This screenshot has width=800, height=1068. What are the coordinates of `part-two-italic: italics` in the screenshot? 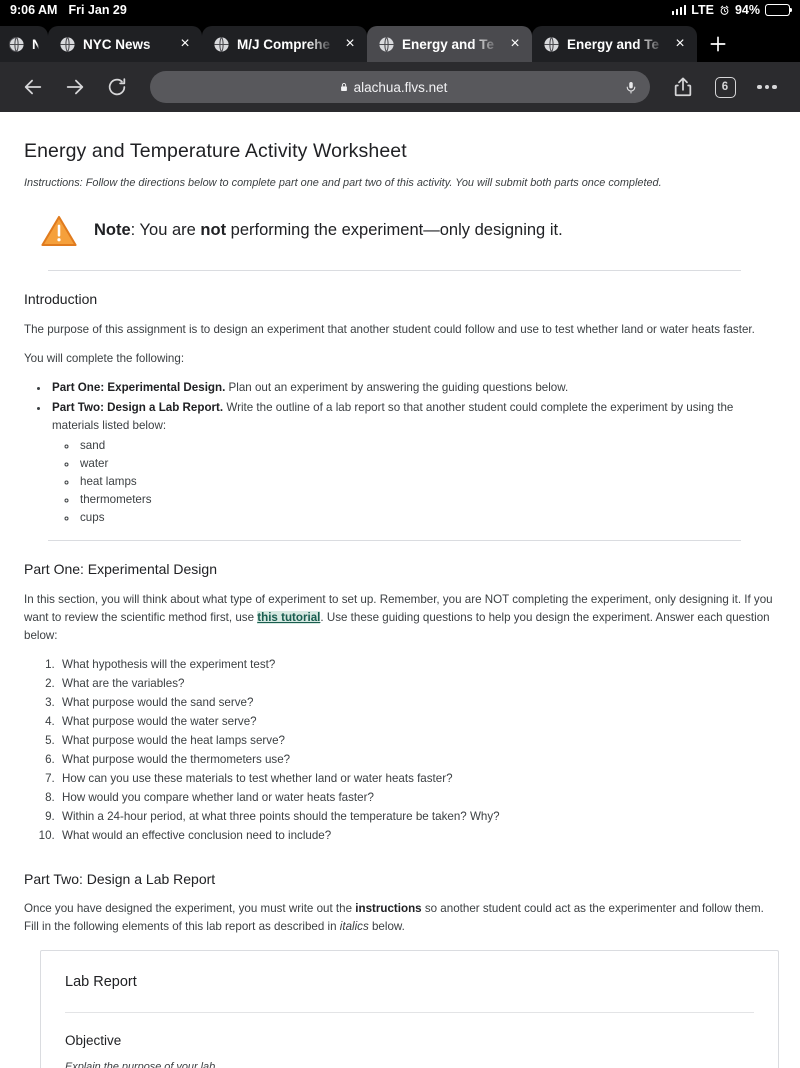 It's located at (354, 927).